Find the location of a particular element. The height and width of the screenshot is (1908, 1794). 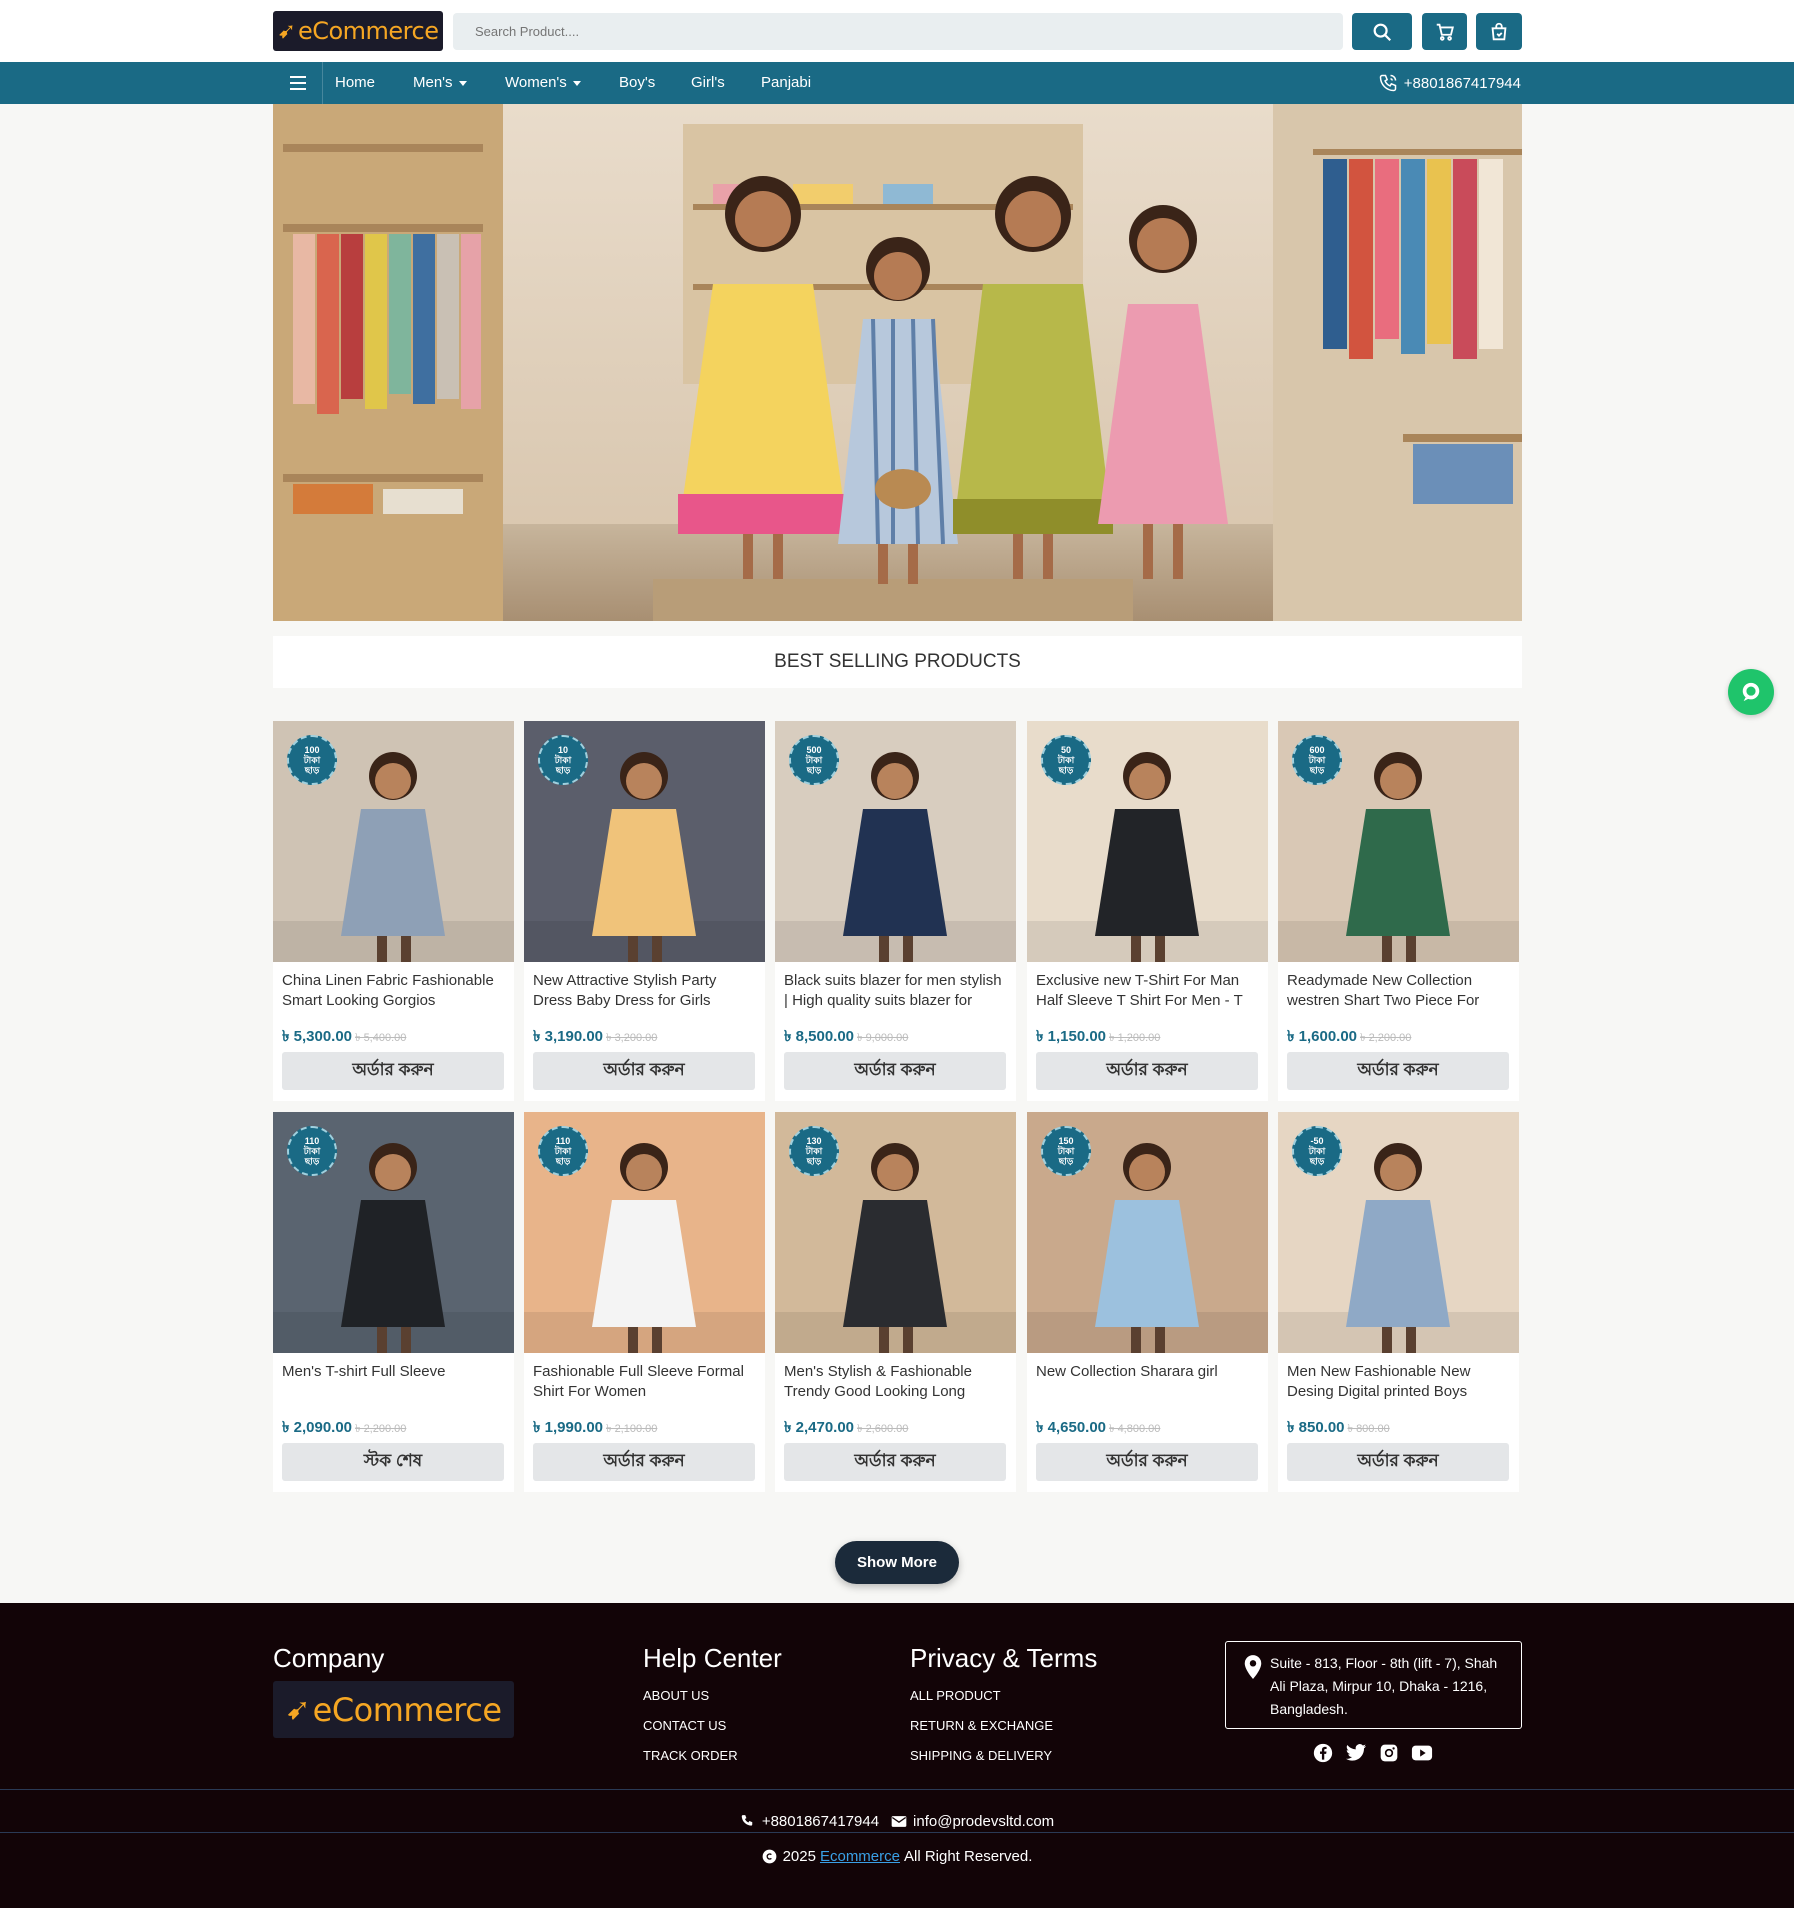

twitter-link is located at coordinates (1356, 1753).